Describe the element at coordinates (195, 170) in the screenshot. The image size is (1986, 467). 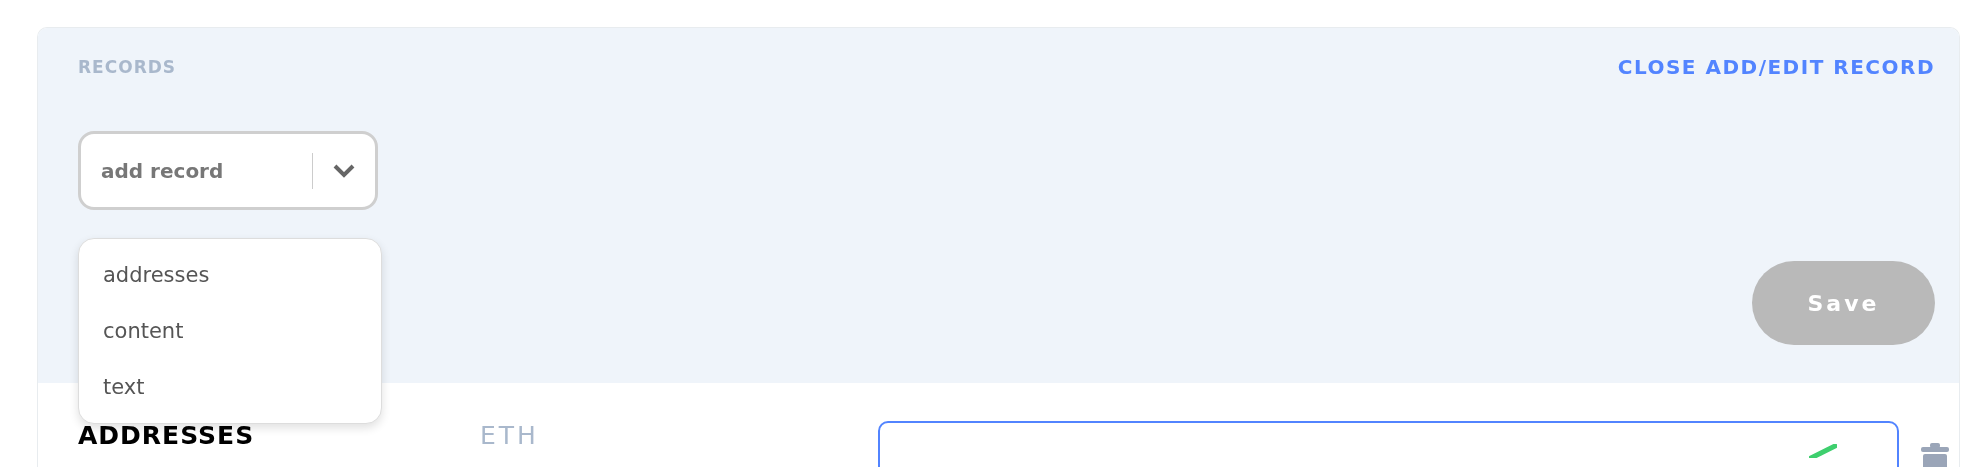
I see `add-record-input: add record` at that location.